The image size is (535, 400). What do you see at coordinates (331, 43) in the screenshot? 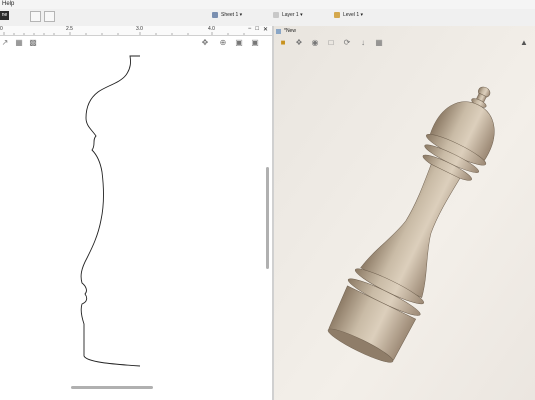
I see `box-icon: □` at bounding box center [331, 43].